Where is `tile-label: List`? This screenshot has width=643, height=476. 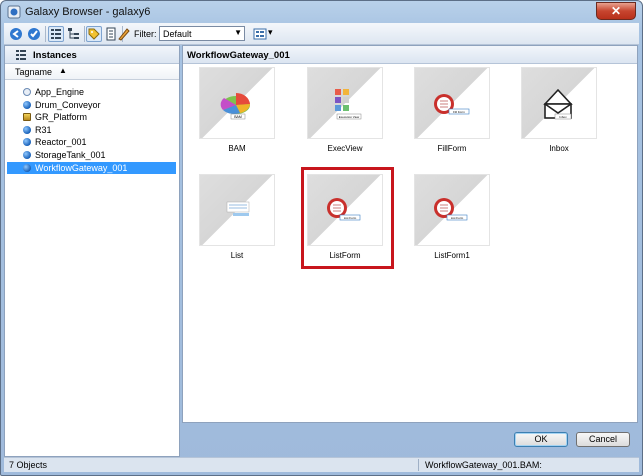
tile-label: List is located at coordinates (237, 255).